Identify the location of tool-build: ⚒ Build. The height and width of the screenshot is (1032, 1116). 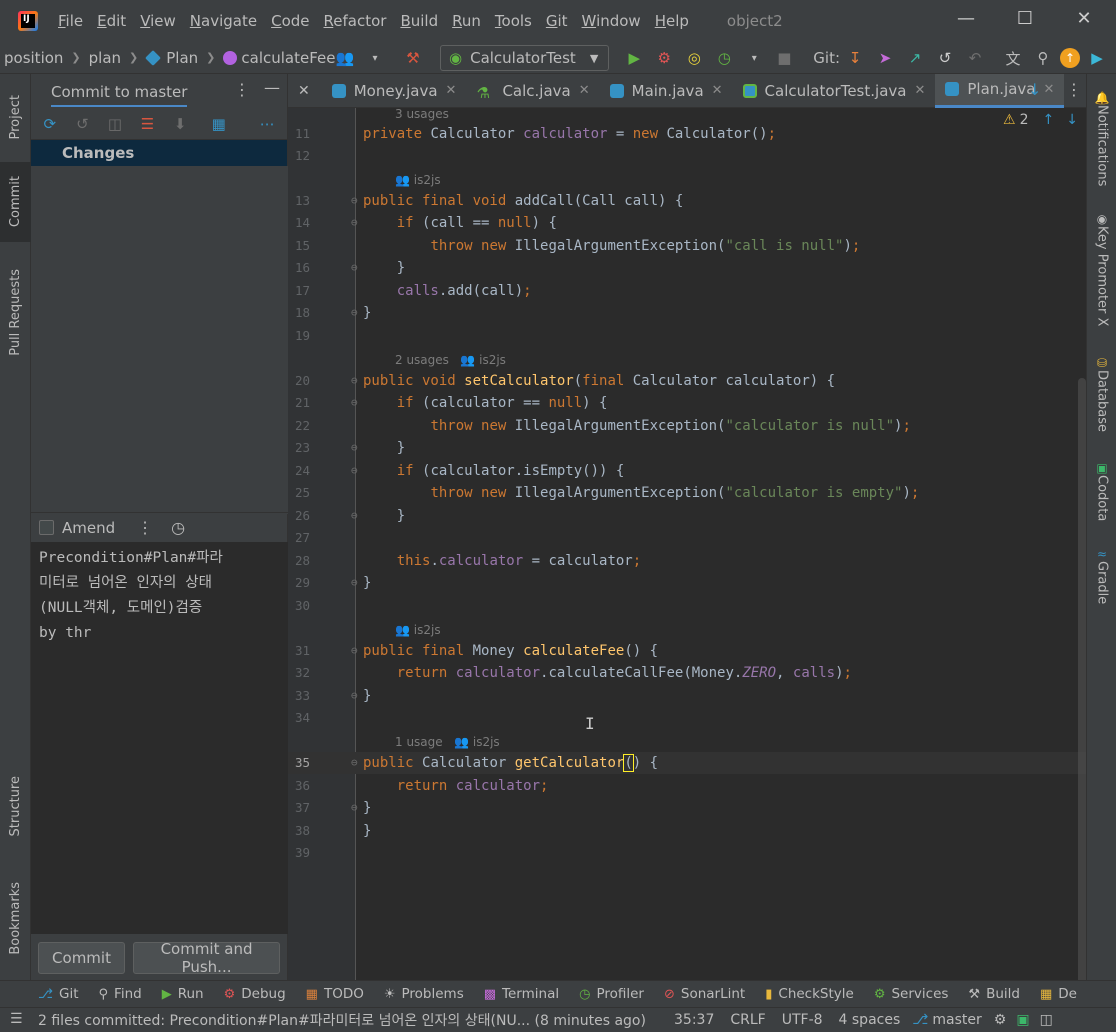
(994, 994).